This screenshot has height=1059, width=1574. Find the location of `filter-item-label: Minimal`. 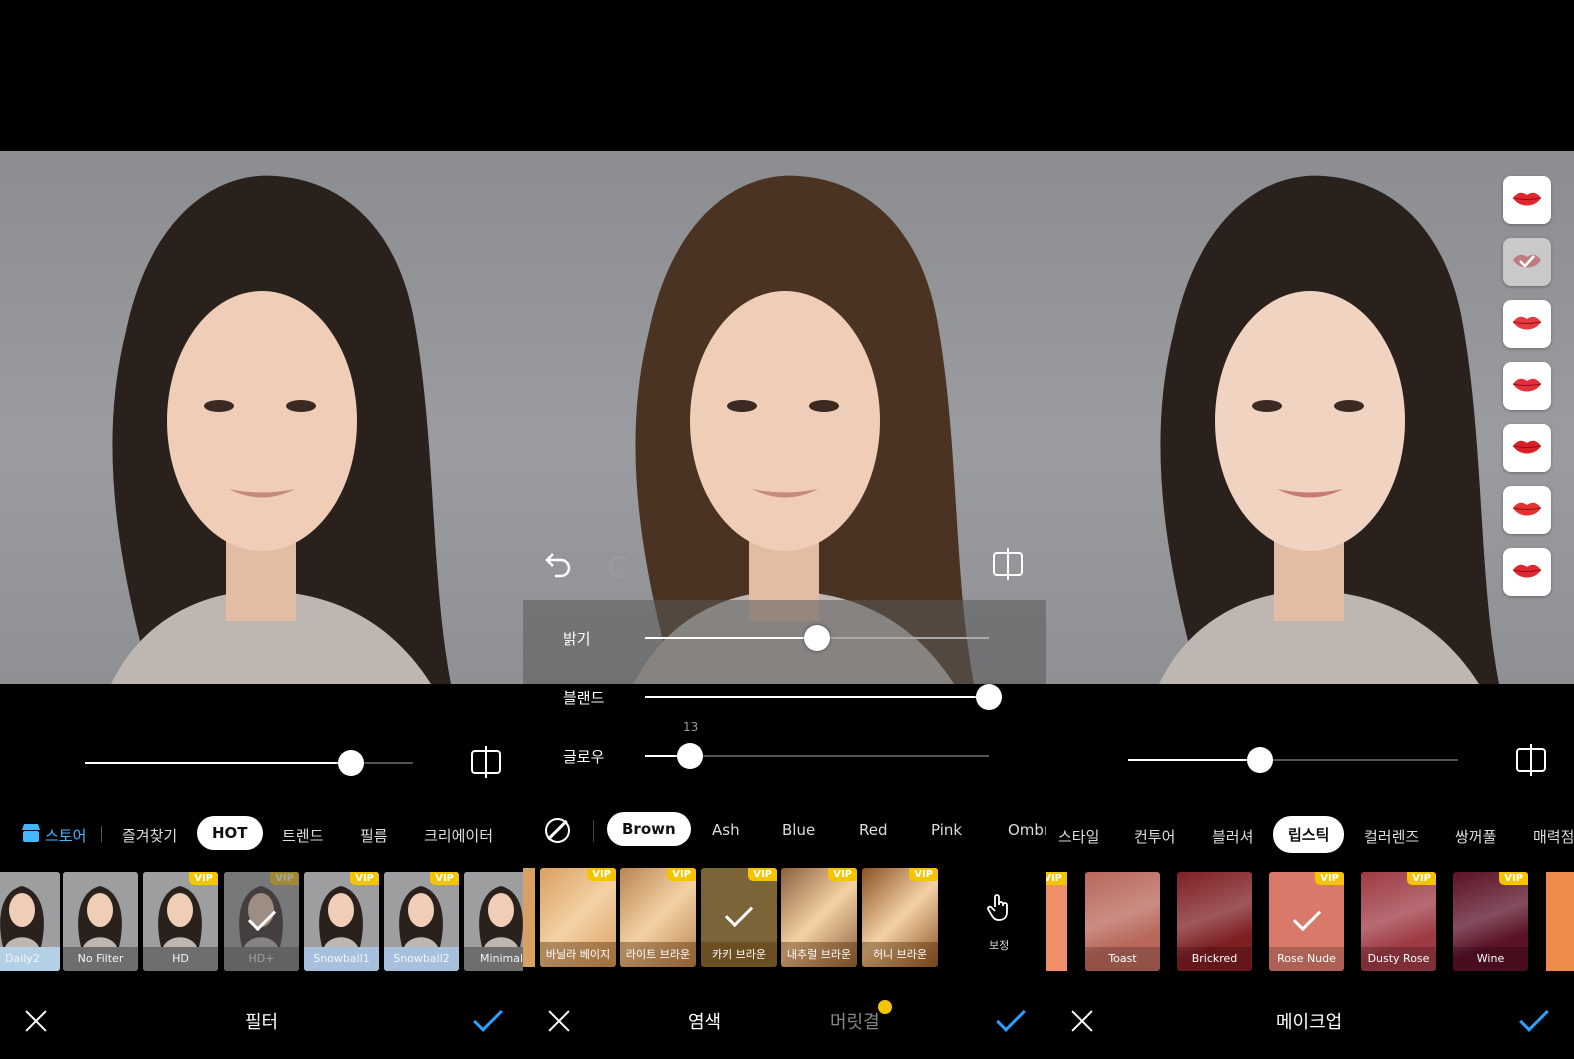

filter-item-label: Minimal is located at coordinates (493, 959).